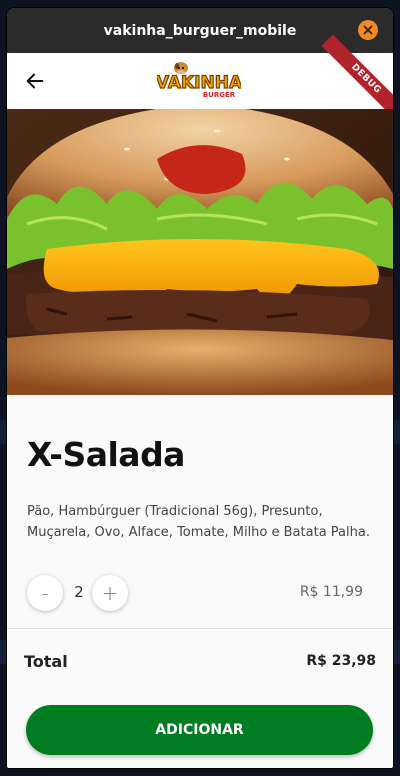 The image size is (400, 776). What do you see at coordinates (110, 593) in the screenshot?
I see `increase-quantity-button: +` at bounding box center [110, 593].